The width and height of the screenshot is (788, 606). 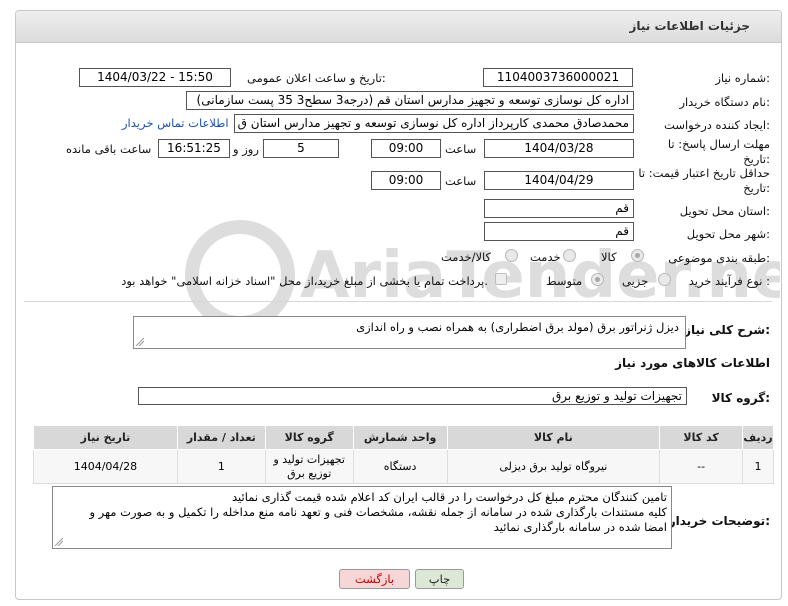 What do you see at coordinates (689, 26) in the screenshot?
I see `panel-title: جزئیات اطلاعات نیاز` at bounding box center [689, 26].